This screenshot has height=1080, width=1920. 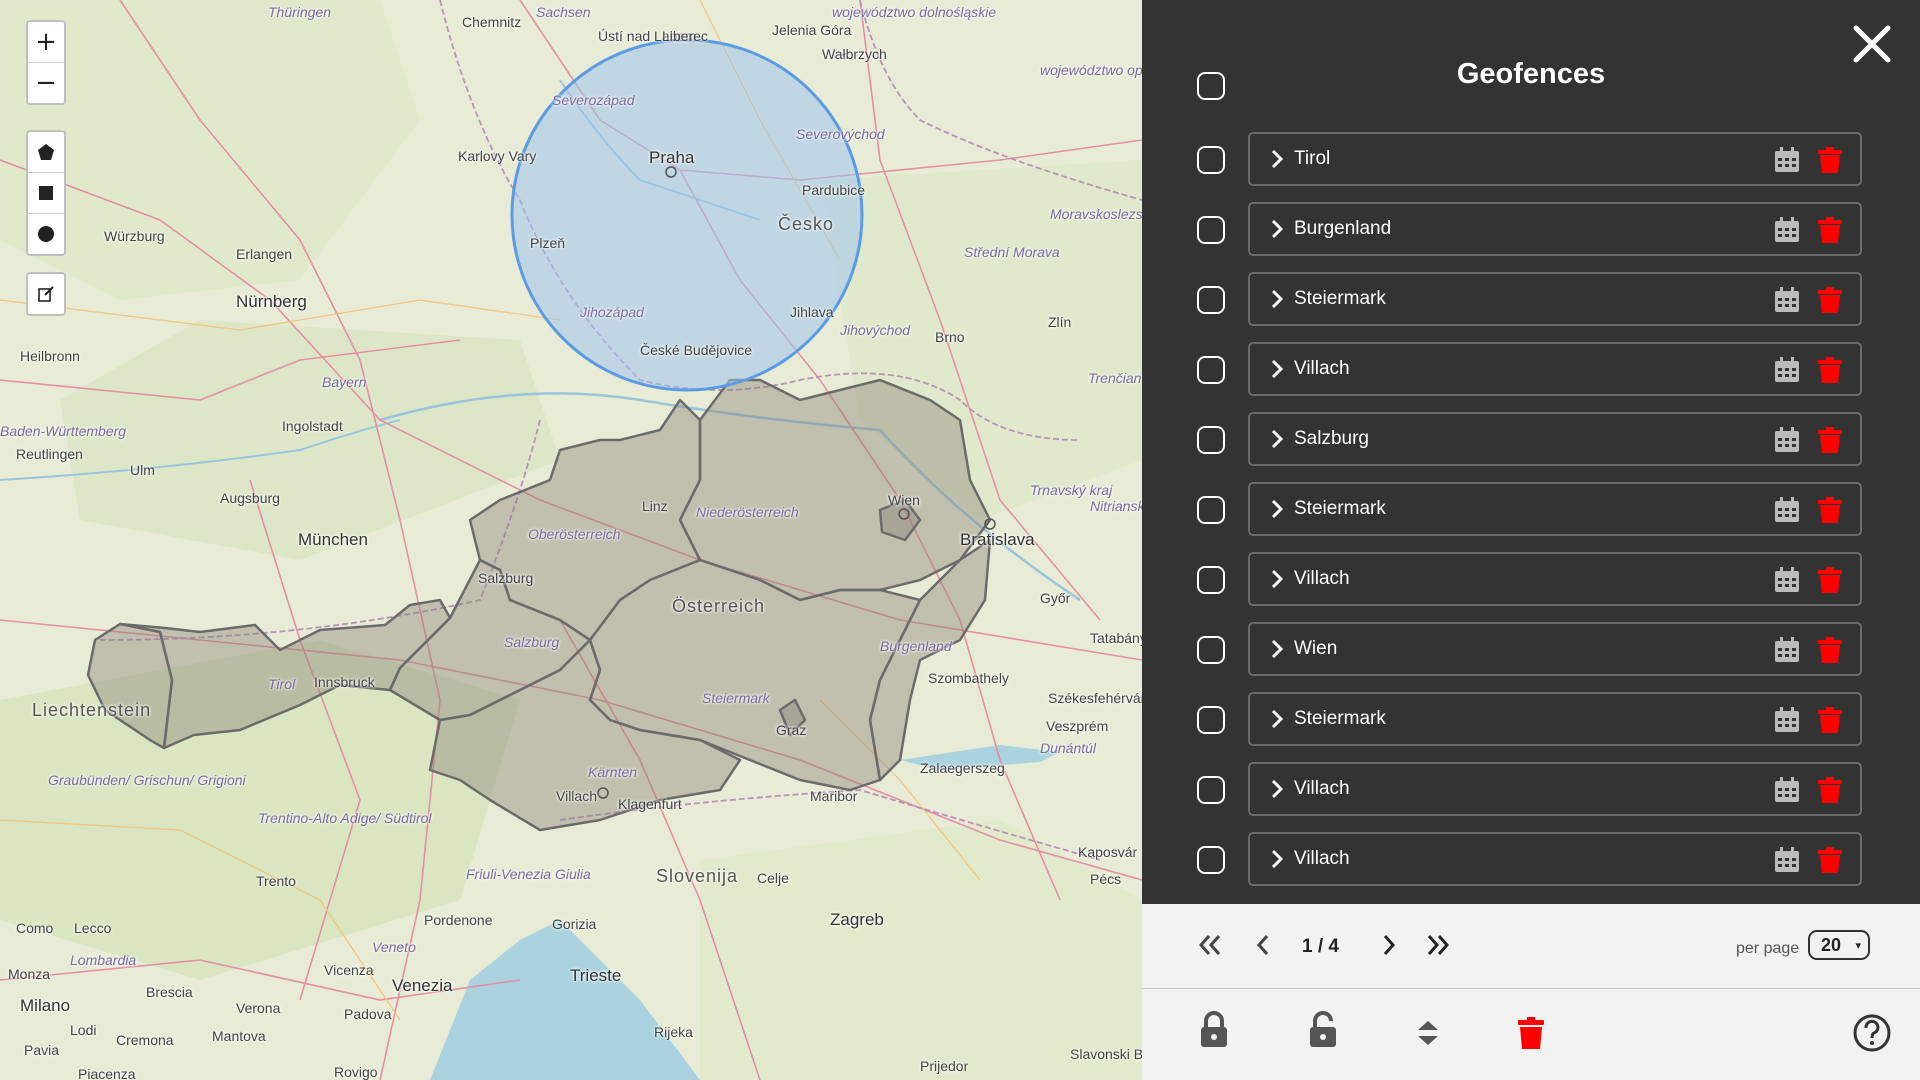 What do you see at coordinates (83, 1030) in the screenshot?
I see `map-place-label: Lodi` at bounding box center [83, 1030].